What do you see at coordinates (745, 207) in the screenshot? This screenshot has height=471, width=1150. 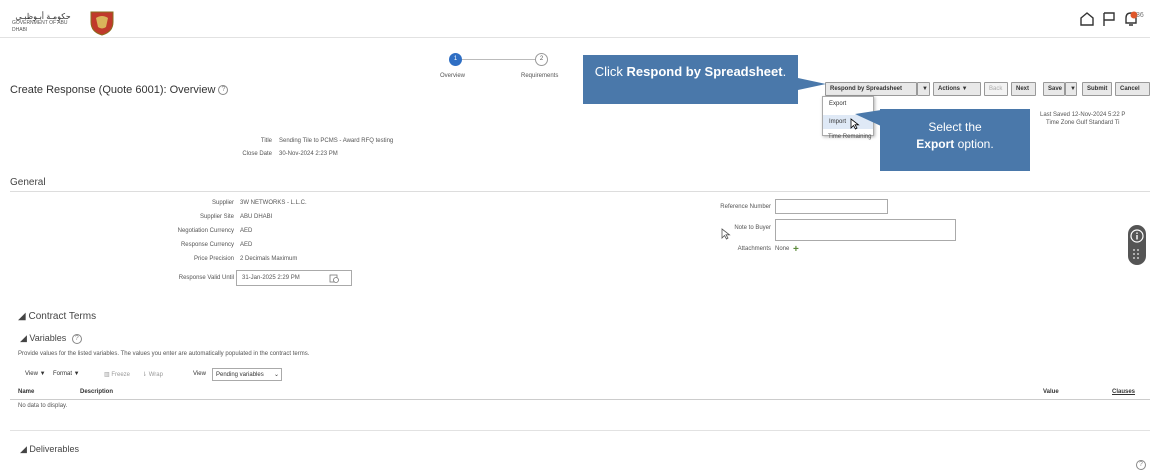 I see `reference-number-label: Reference Number` at bounding box center [745, 207].